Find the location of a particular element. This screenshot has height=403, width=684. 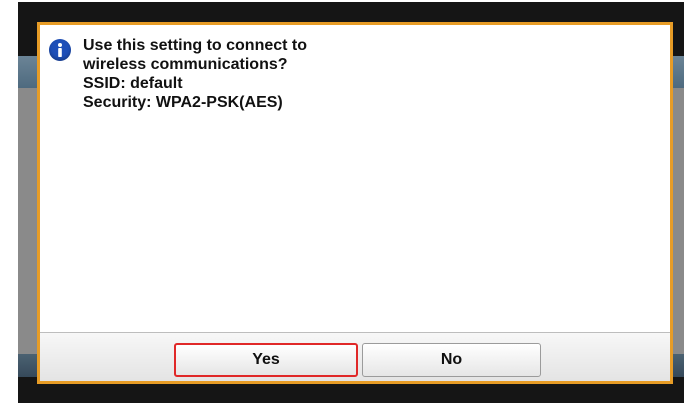

yes-button: Yes is located at coordinates (266, 360).